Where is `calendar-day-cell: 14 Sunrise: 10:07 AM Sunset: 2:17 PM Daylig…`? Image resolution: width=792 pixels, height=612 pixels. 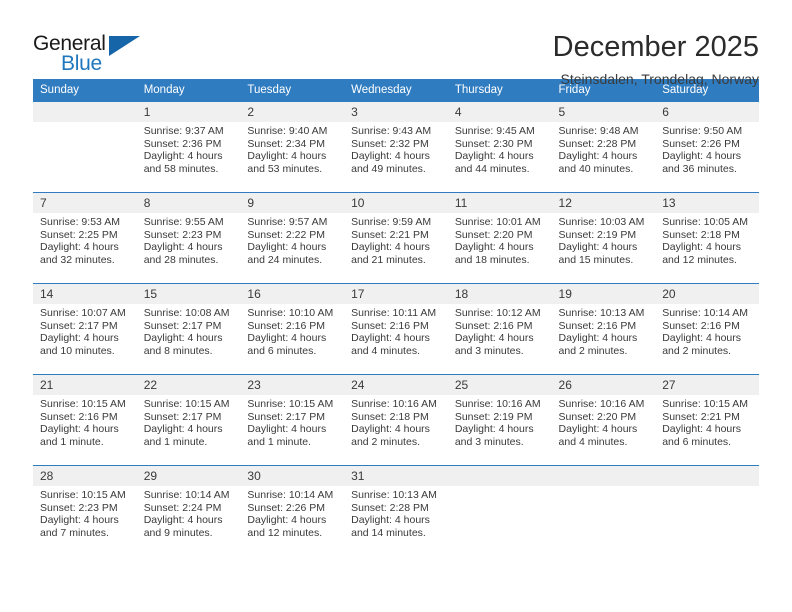 calendar-day-cell: 14 Sunrise: 10:07 AM Sunset: 2:17 PM Daylig… is located at coordinates (85, 329).